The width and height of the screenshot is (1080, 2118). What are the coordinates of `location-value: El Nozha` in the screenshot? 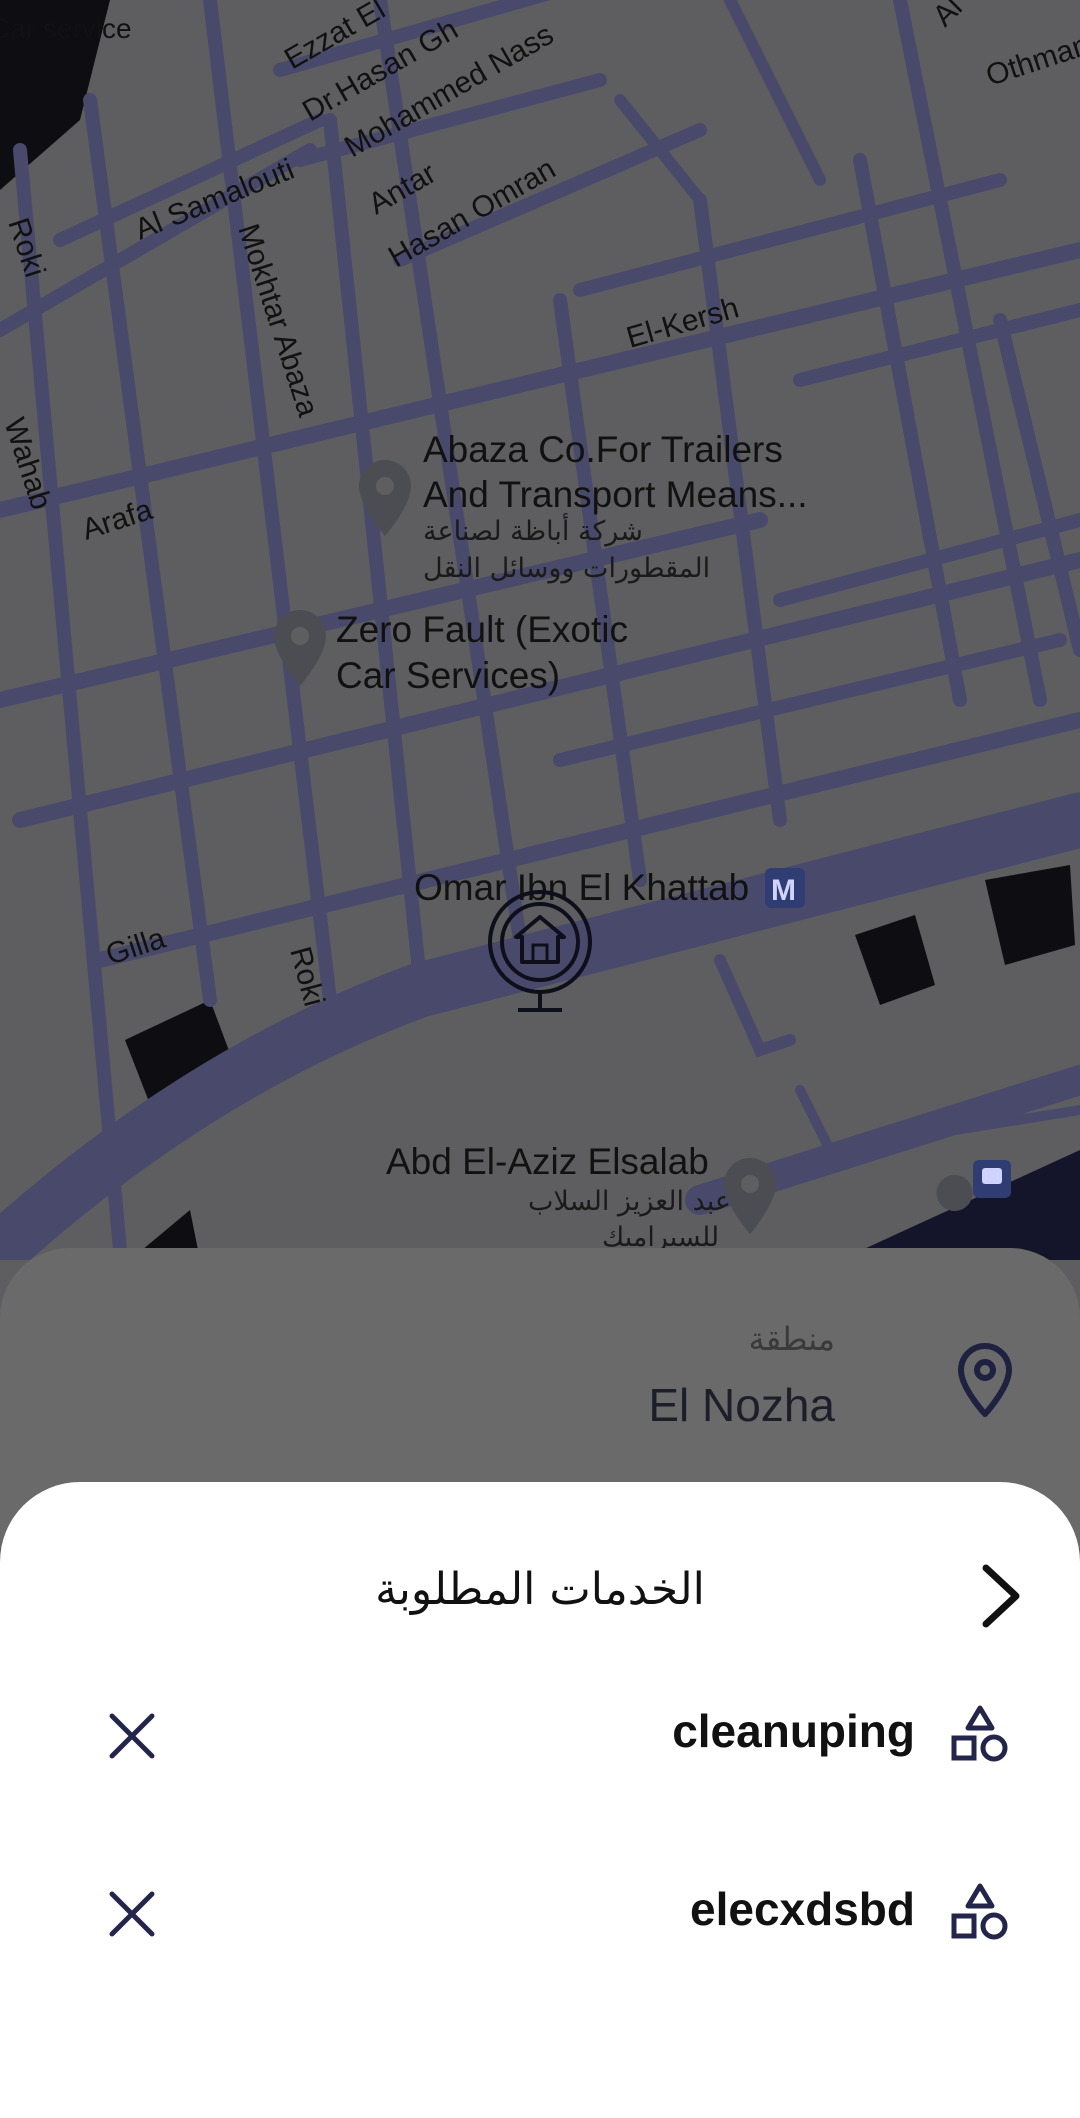 It's located at (741, 1405).